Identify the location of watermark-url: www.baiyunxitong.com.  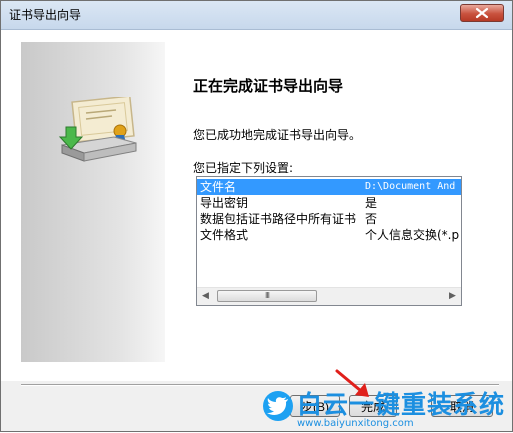
(355, 423).